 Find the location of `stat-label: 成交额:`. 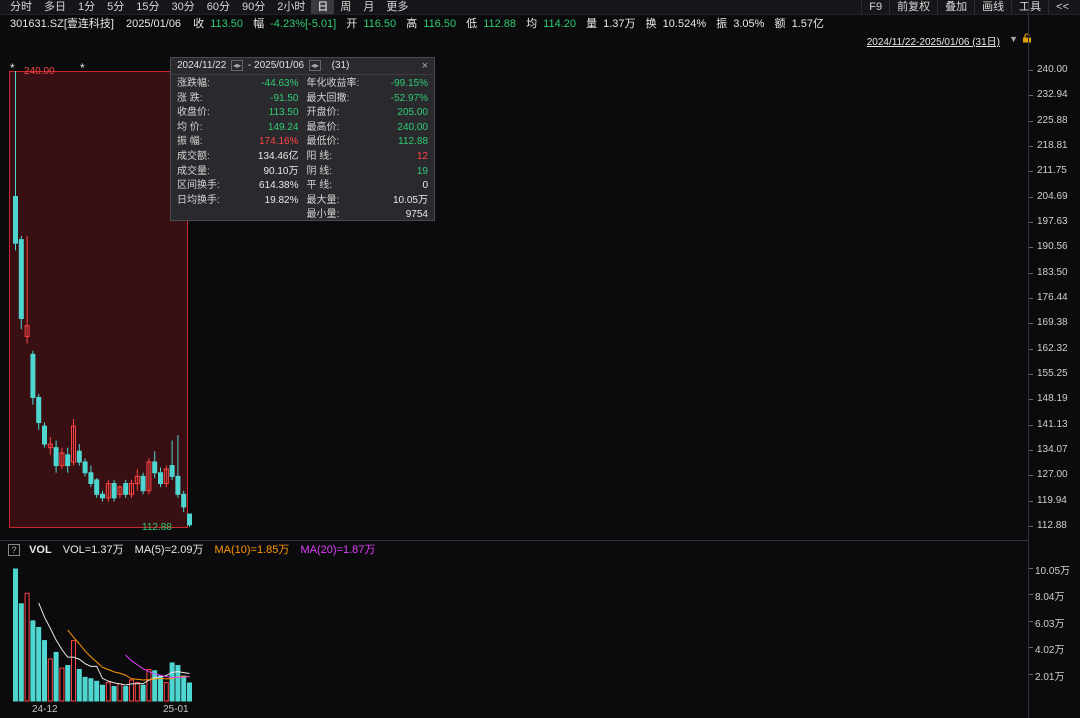

stat-label: 成交额: is located at coordinates (193, 156).